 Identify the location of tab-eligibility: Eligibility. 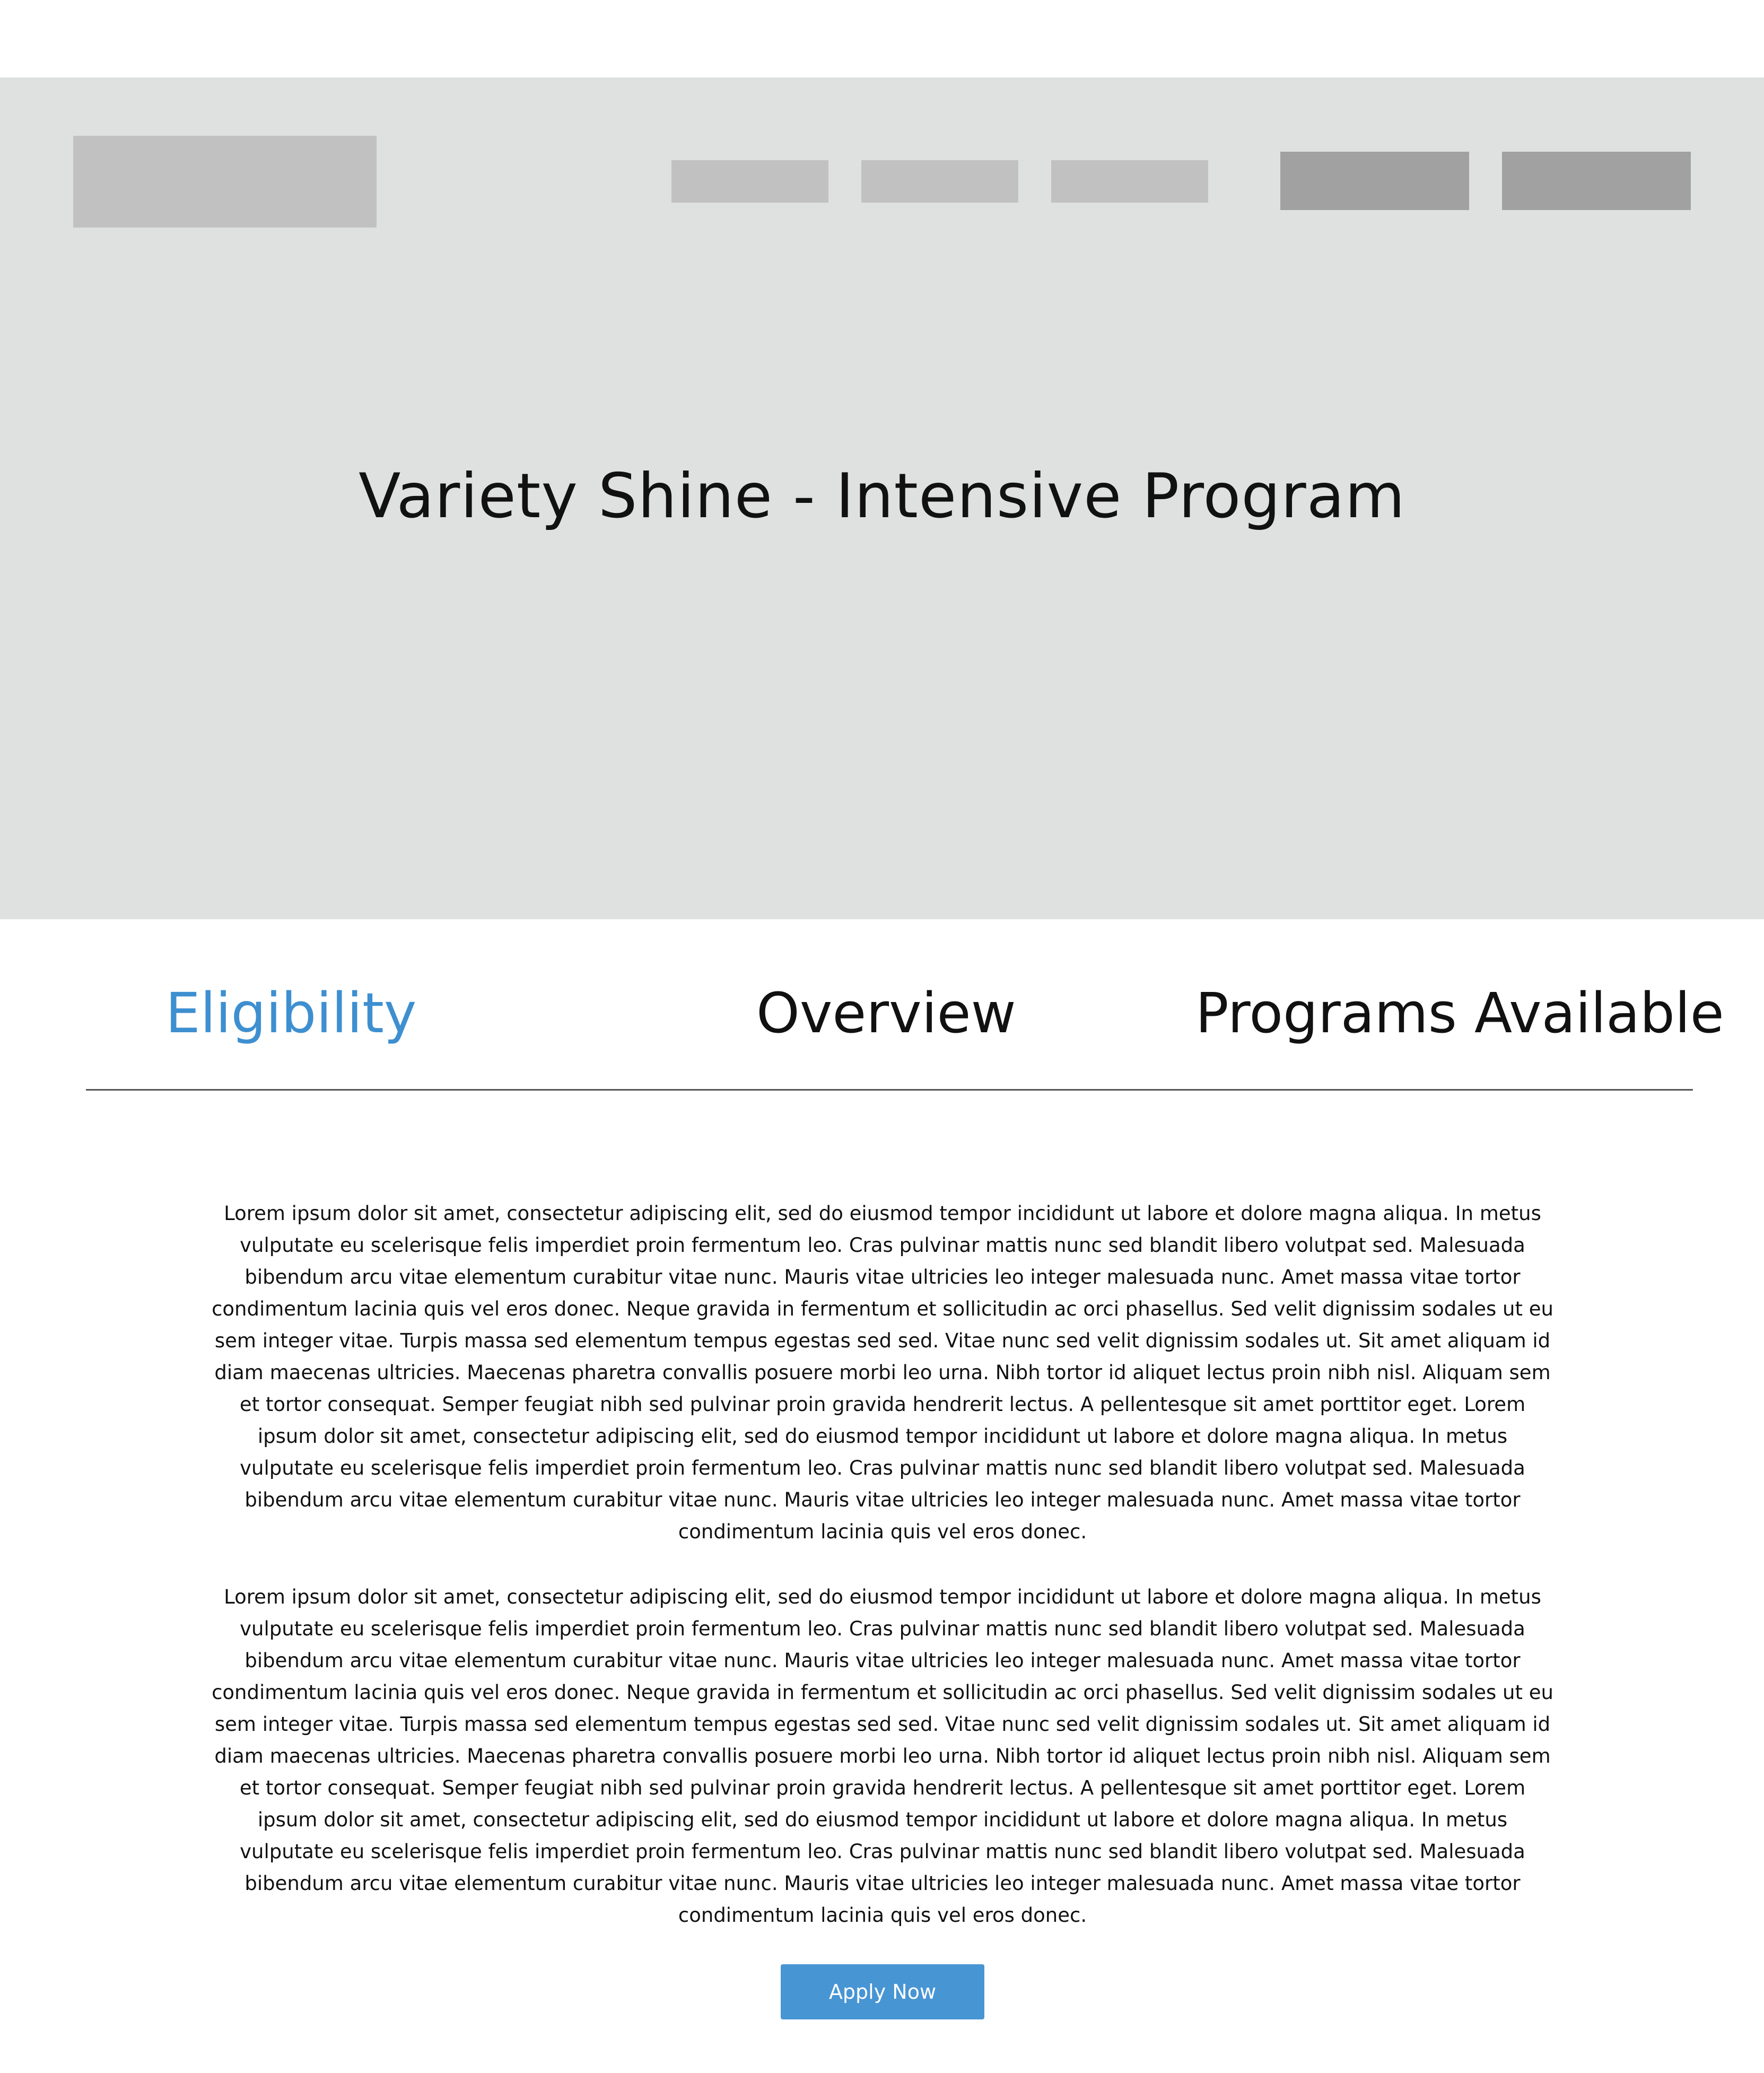
(290, 1014).